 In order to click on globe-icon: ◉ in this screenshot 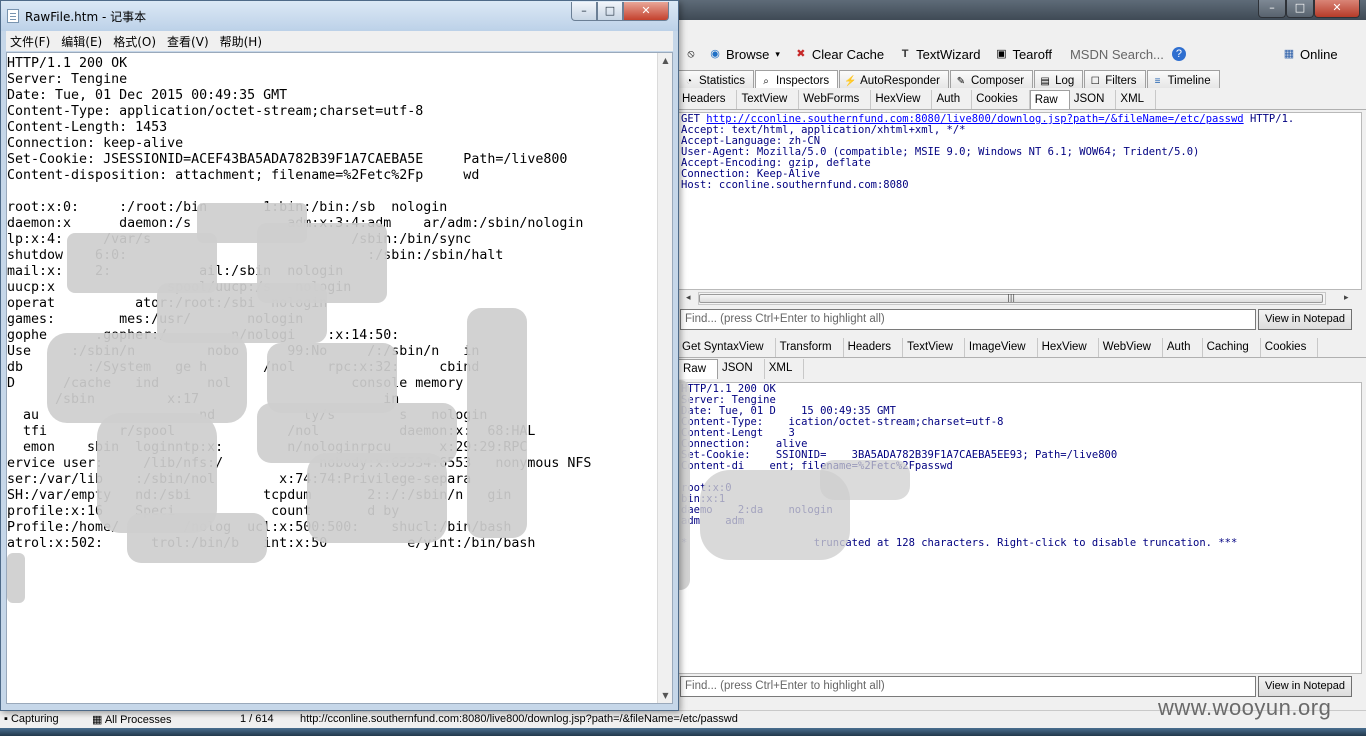, I will do `click(715, 54)`.